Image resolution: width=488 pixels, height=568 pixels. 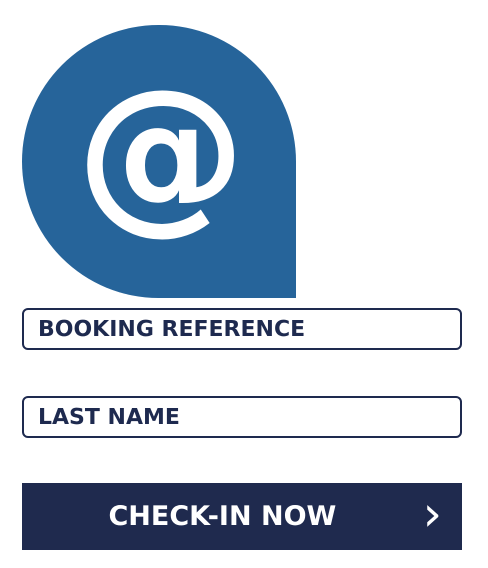 What do you see at coordinates (242, 329) in the screenshot?
I see `input-field: BOOKING REFERENCE` at bounding box center [242, 329].